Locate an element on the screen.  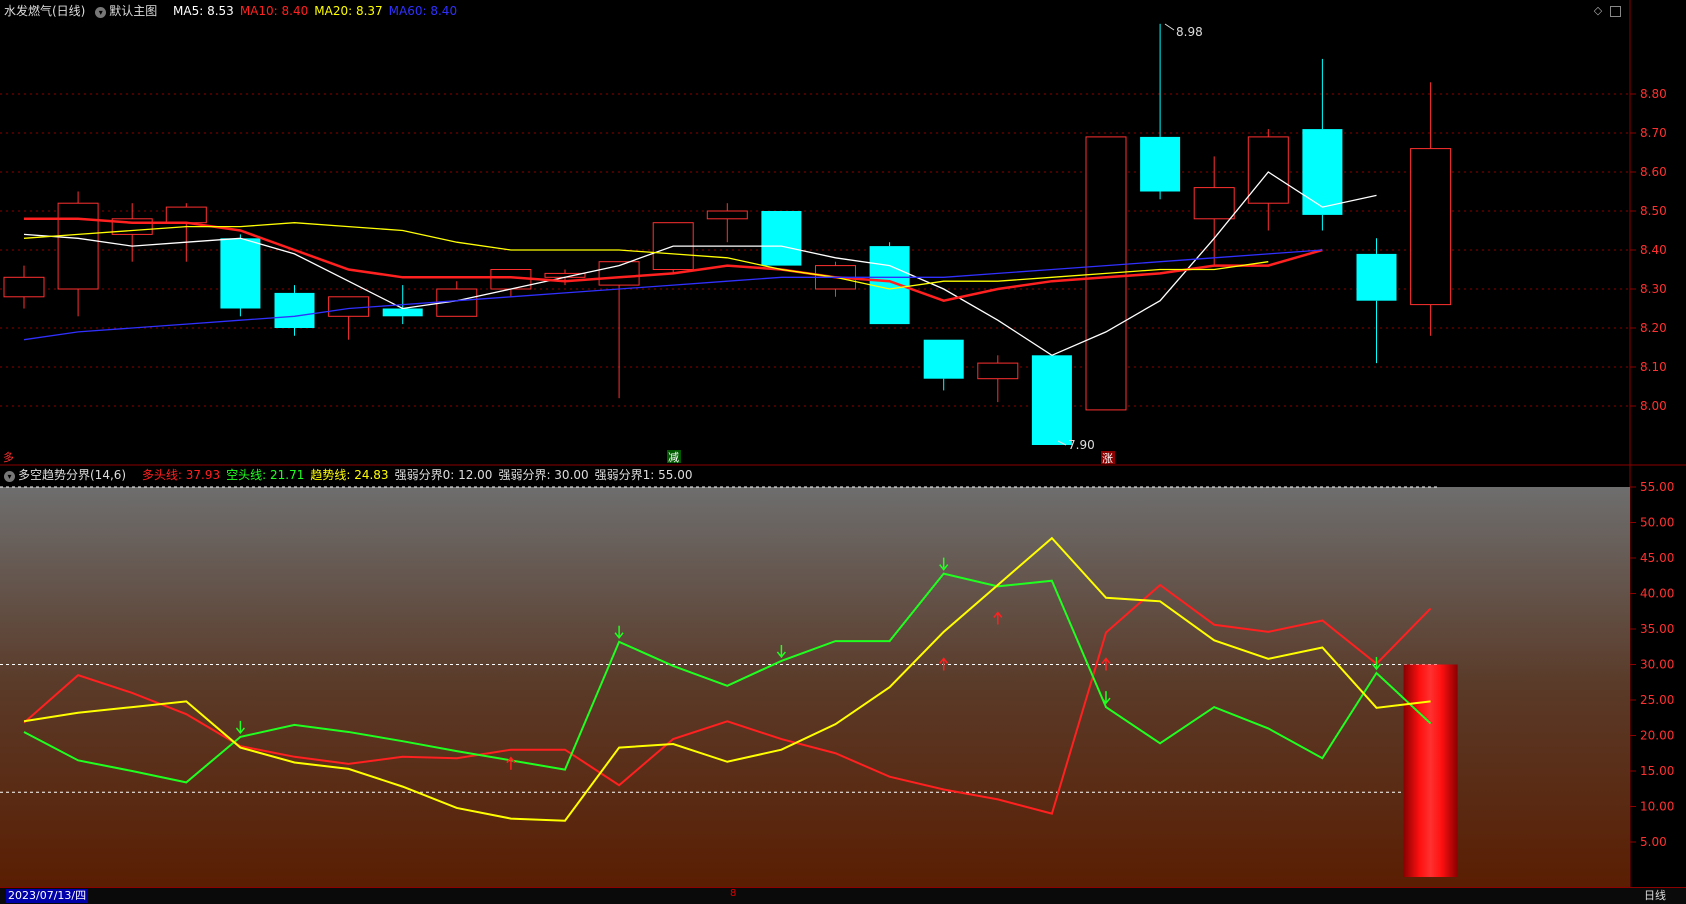
price-tick-label: 8.70 is located at coordinates (1653, 133).